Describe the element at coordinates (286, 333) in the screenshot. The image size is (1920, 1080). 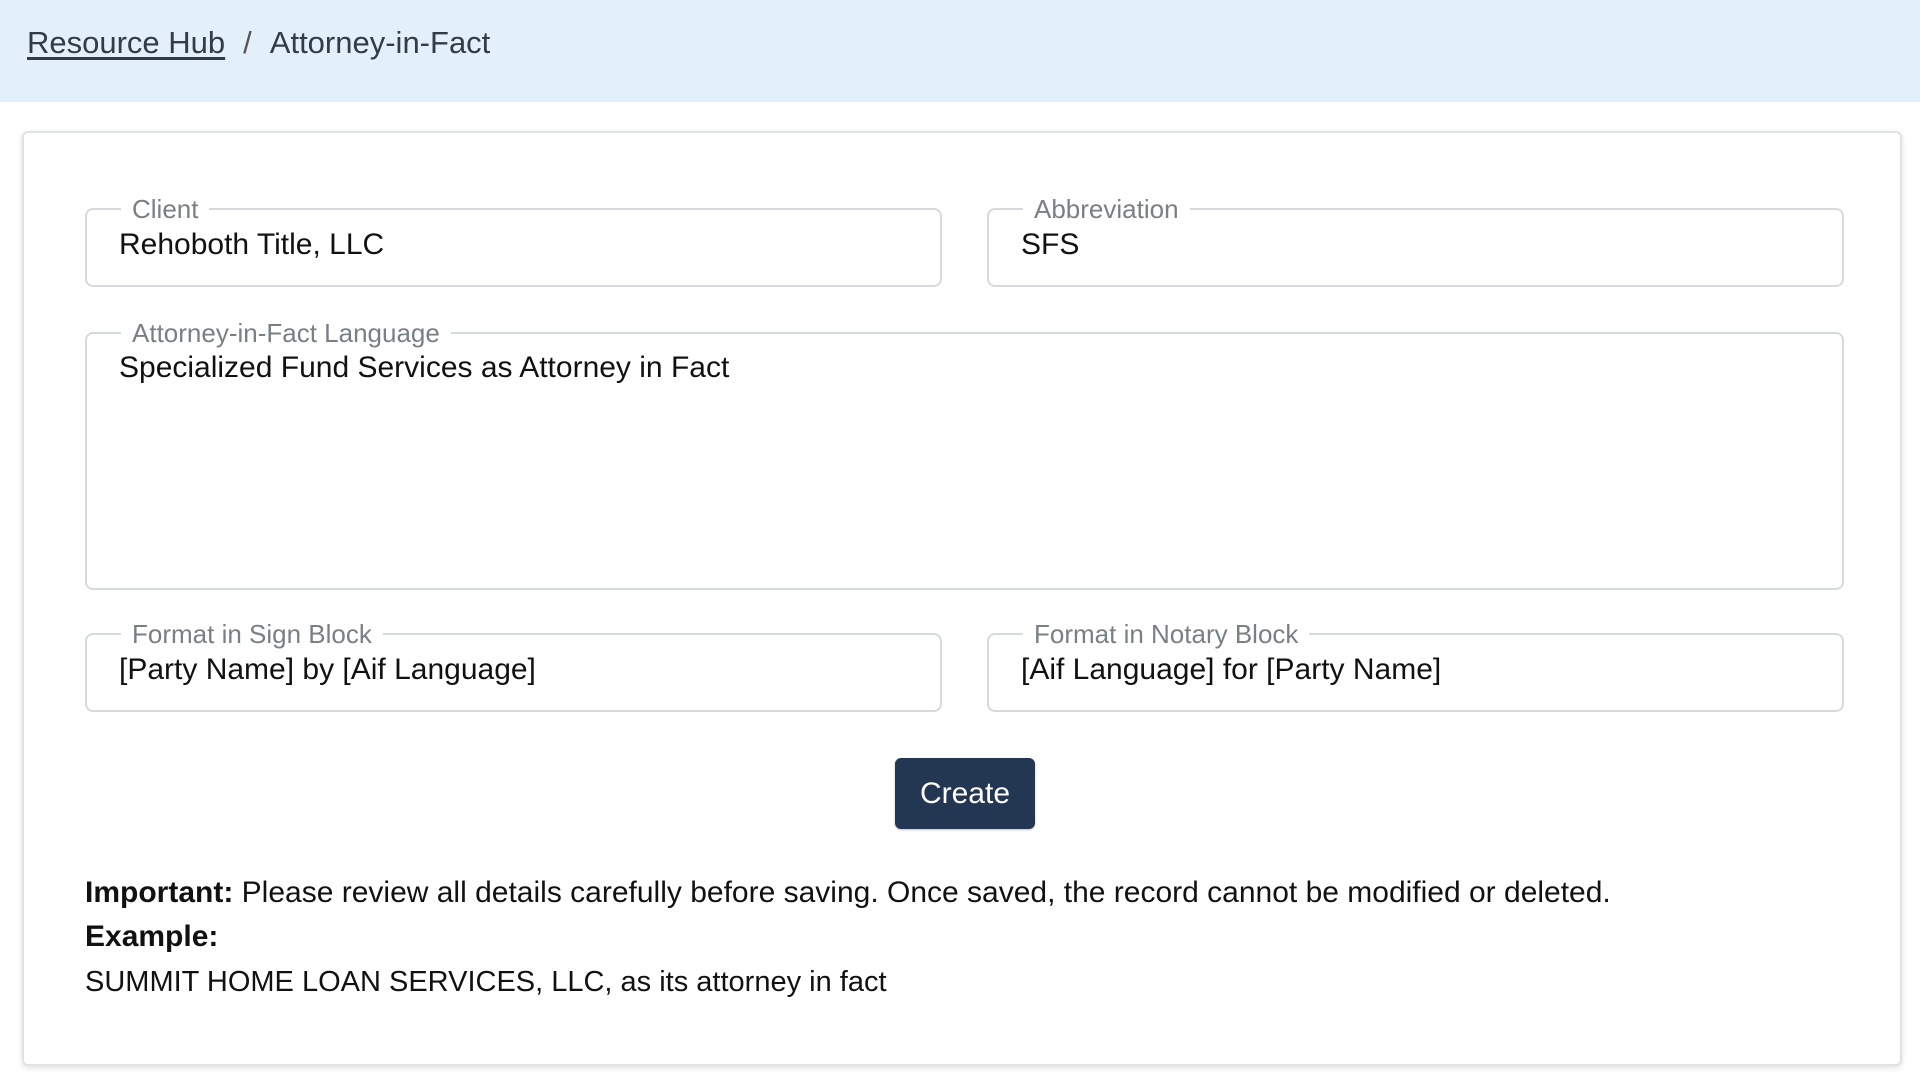
I see `aif-language-label: Attorney-in-Fact Language` at that location.